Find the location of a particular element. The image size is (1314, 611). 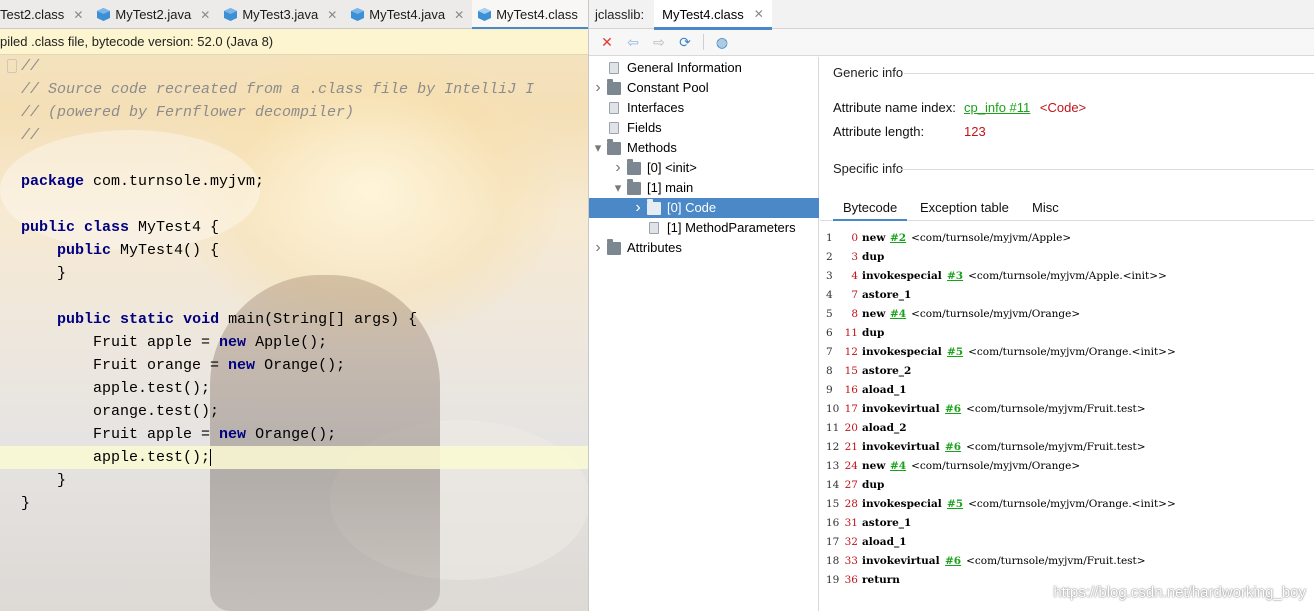

bytecode-offset: 31 is located at coordinates (851, 523).